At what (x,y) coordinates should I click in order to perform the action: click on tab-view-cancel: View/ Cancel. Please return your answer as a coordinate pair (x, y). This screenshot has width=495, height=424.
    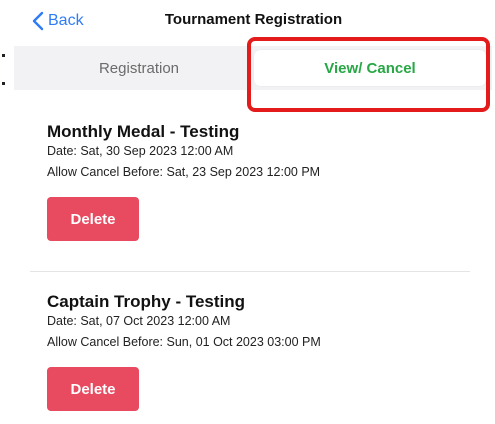
    Looking at the image, I should click on (370, 68).